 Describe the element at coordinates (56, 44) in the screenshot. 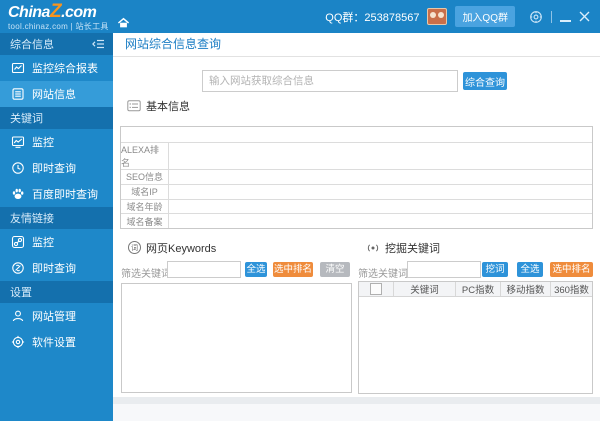

I see `sidebar-section-overview: 综合信息` at that location.